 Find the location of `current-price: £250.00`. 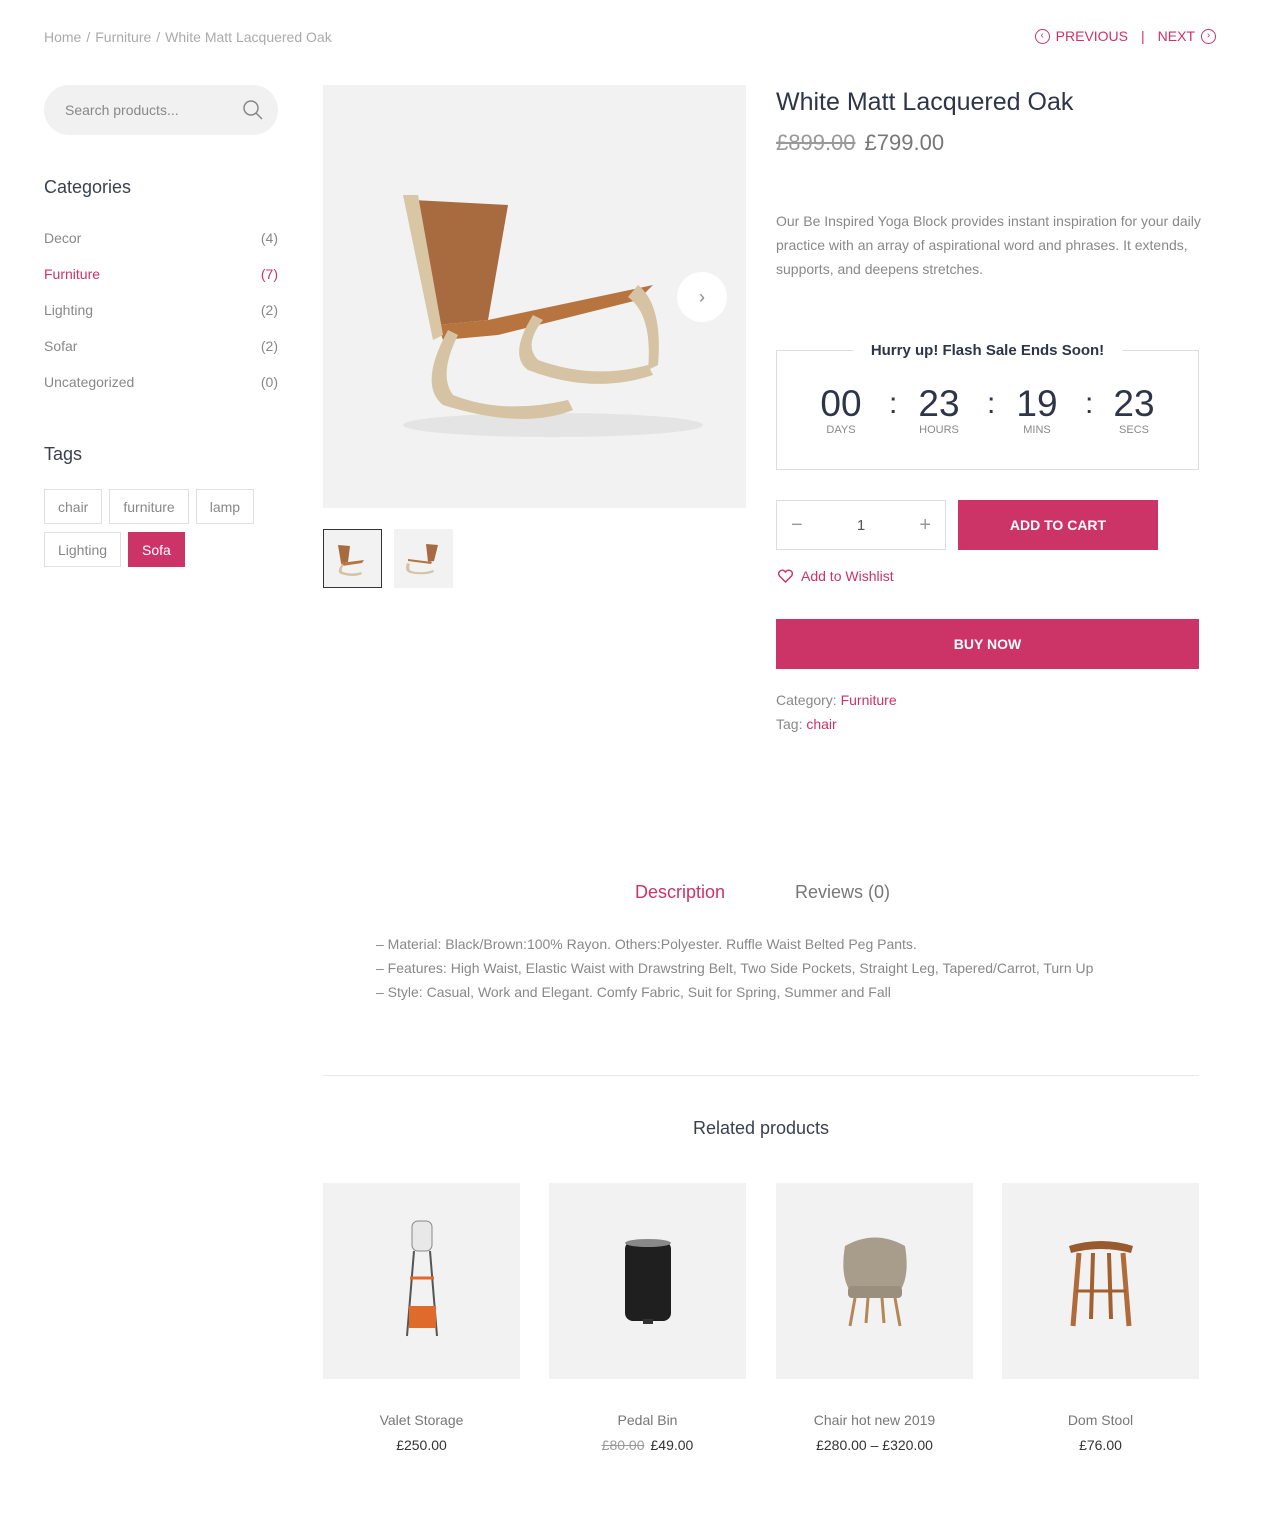

current-price: £250.00 is located at coordinates (421, 1445).